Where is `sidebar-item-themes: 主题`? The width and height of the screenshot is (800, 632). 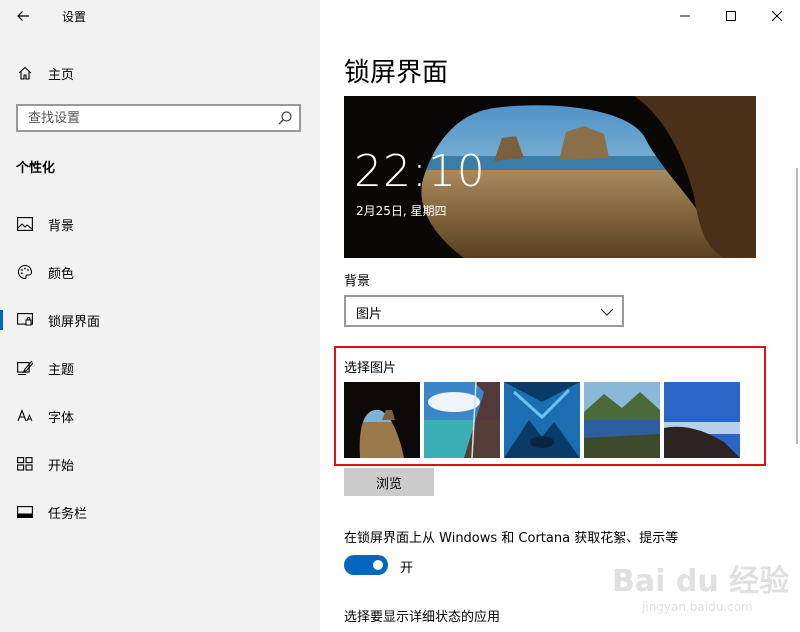
sidebar-item-themes: 主题 is located at coordinates (160, 368).